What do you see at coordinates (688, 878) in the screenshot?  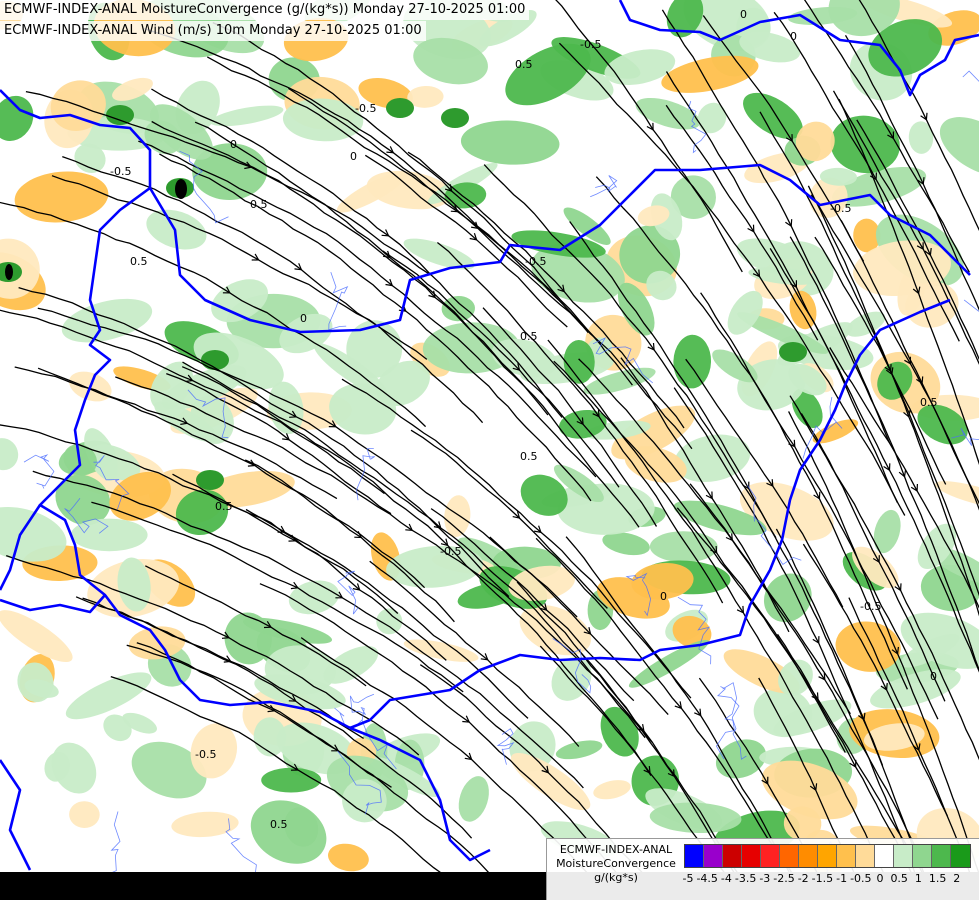 I see `legend-tick: -5` at bounding box center [688, 878].